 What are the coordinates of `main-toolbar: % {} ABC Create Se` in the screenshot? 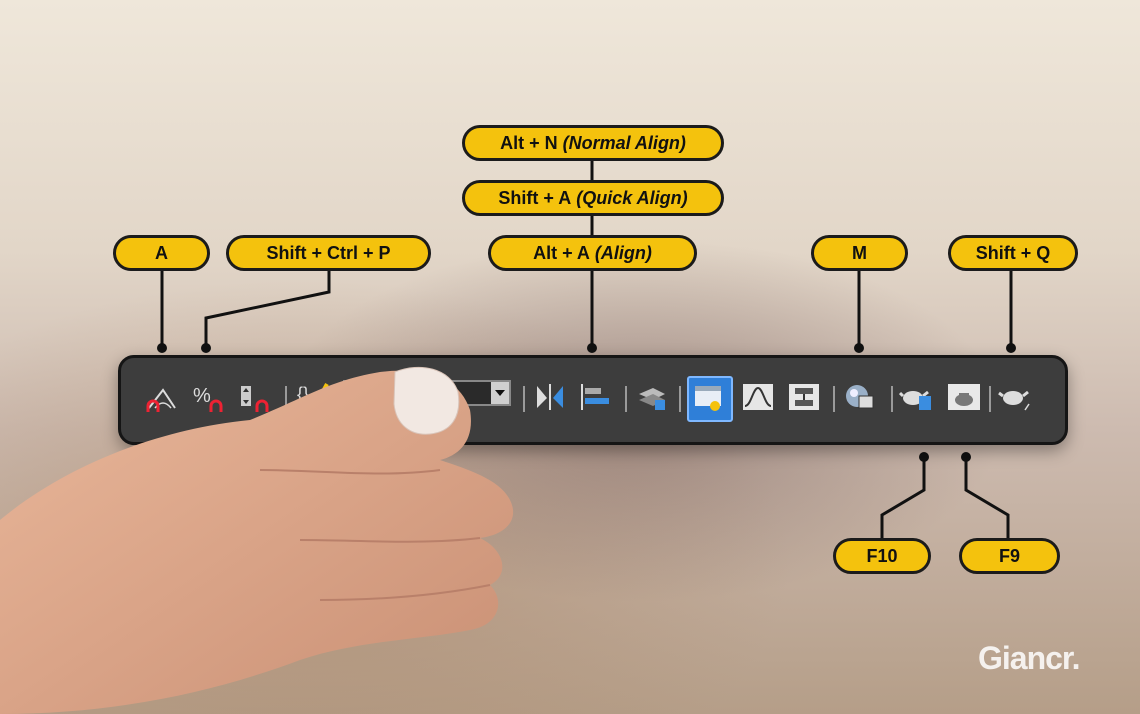 It's located at (593, 400).